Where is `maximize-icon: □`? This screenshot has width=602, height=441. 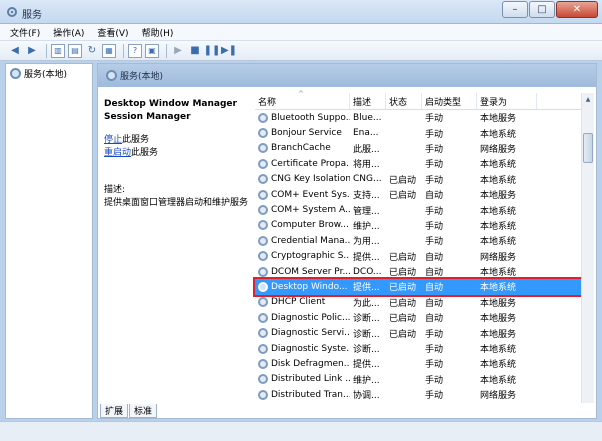
maximize-icon: □ is located at coordinates (542, 9).